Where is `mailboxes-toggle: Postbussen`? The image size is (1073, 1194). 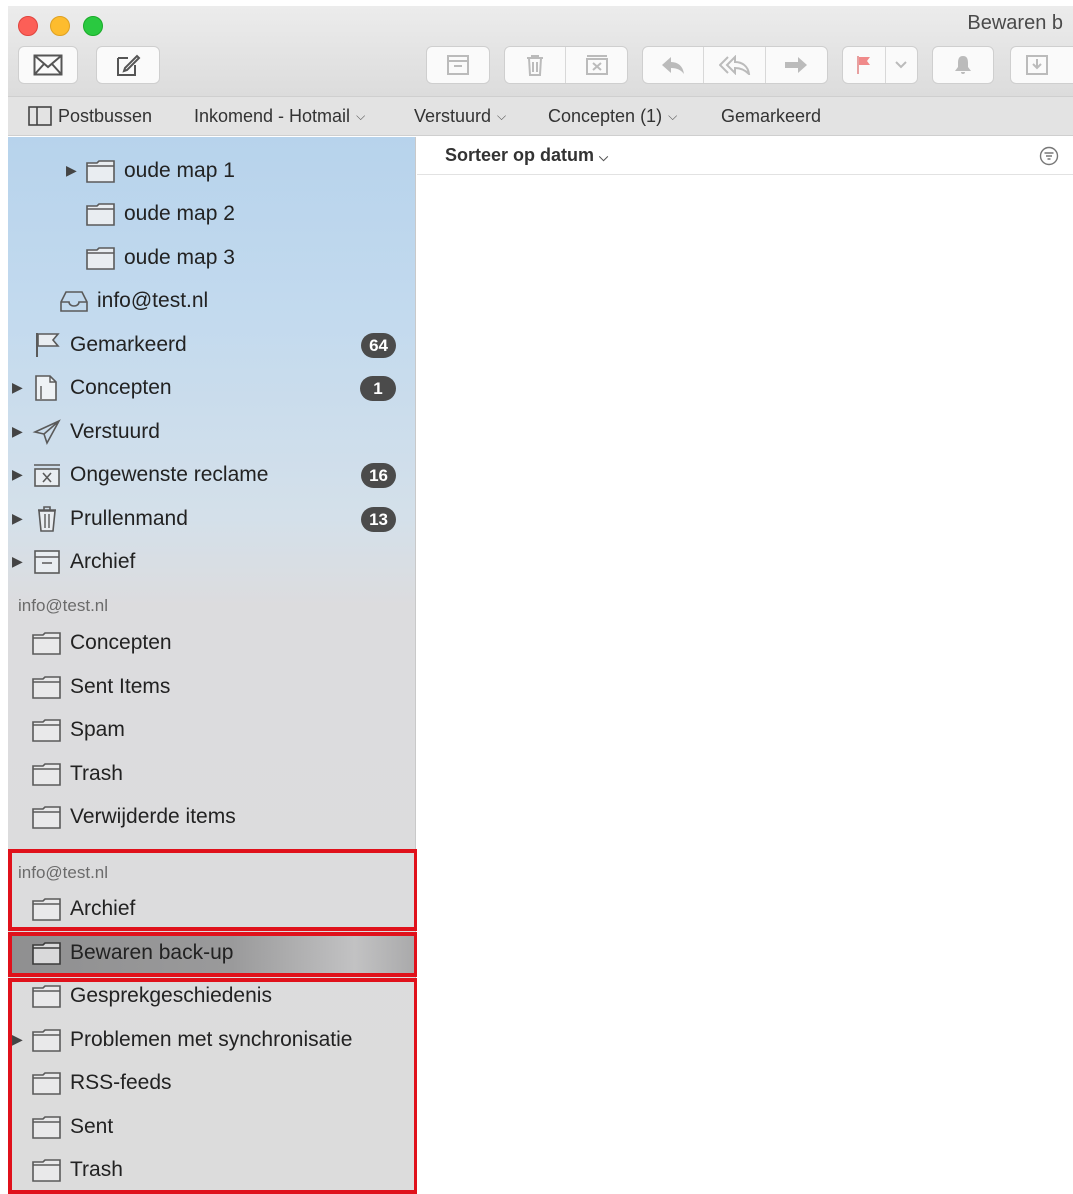
mailboxes-toggle: Postbussen is located at coordinates (90, 116).